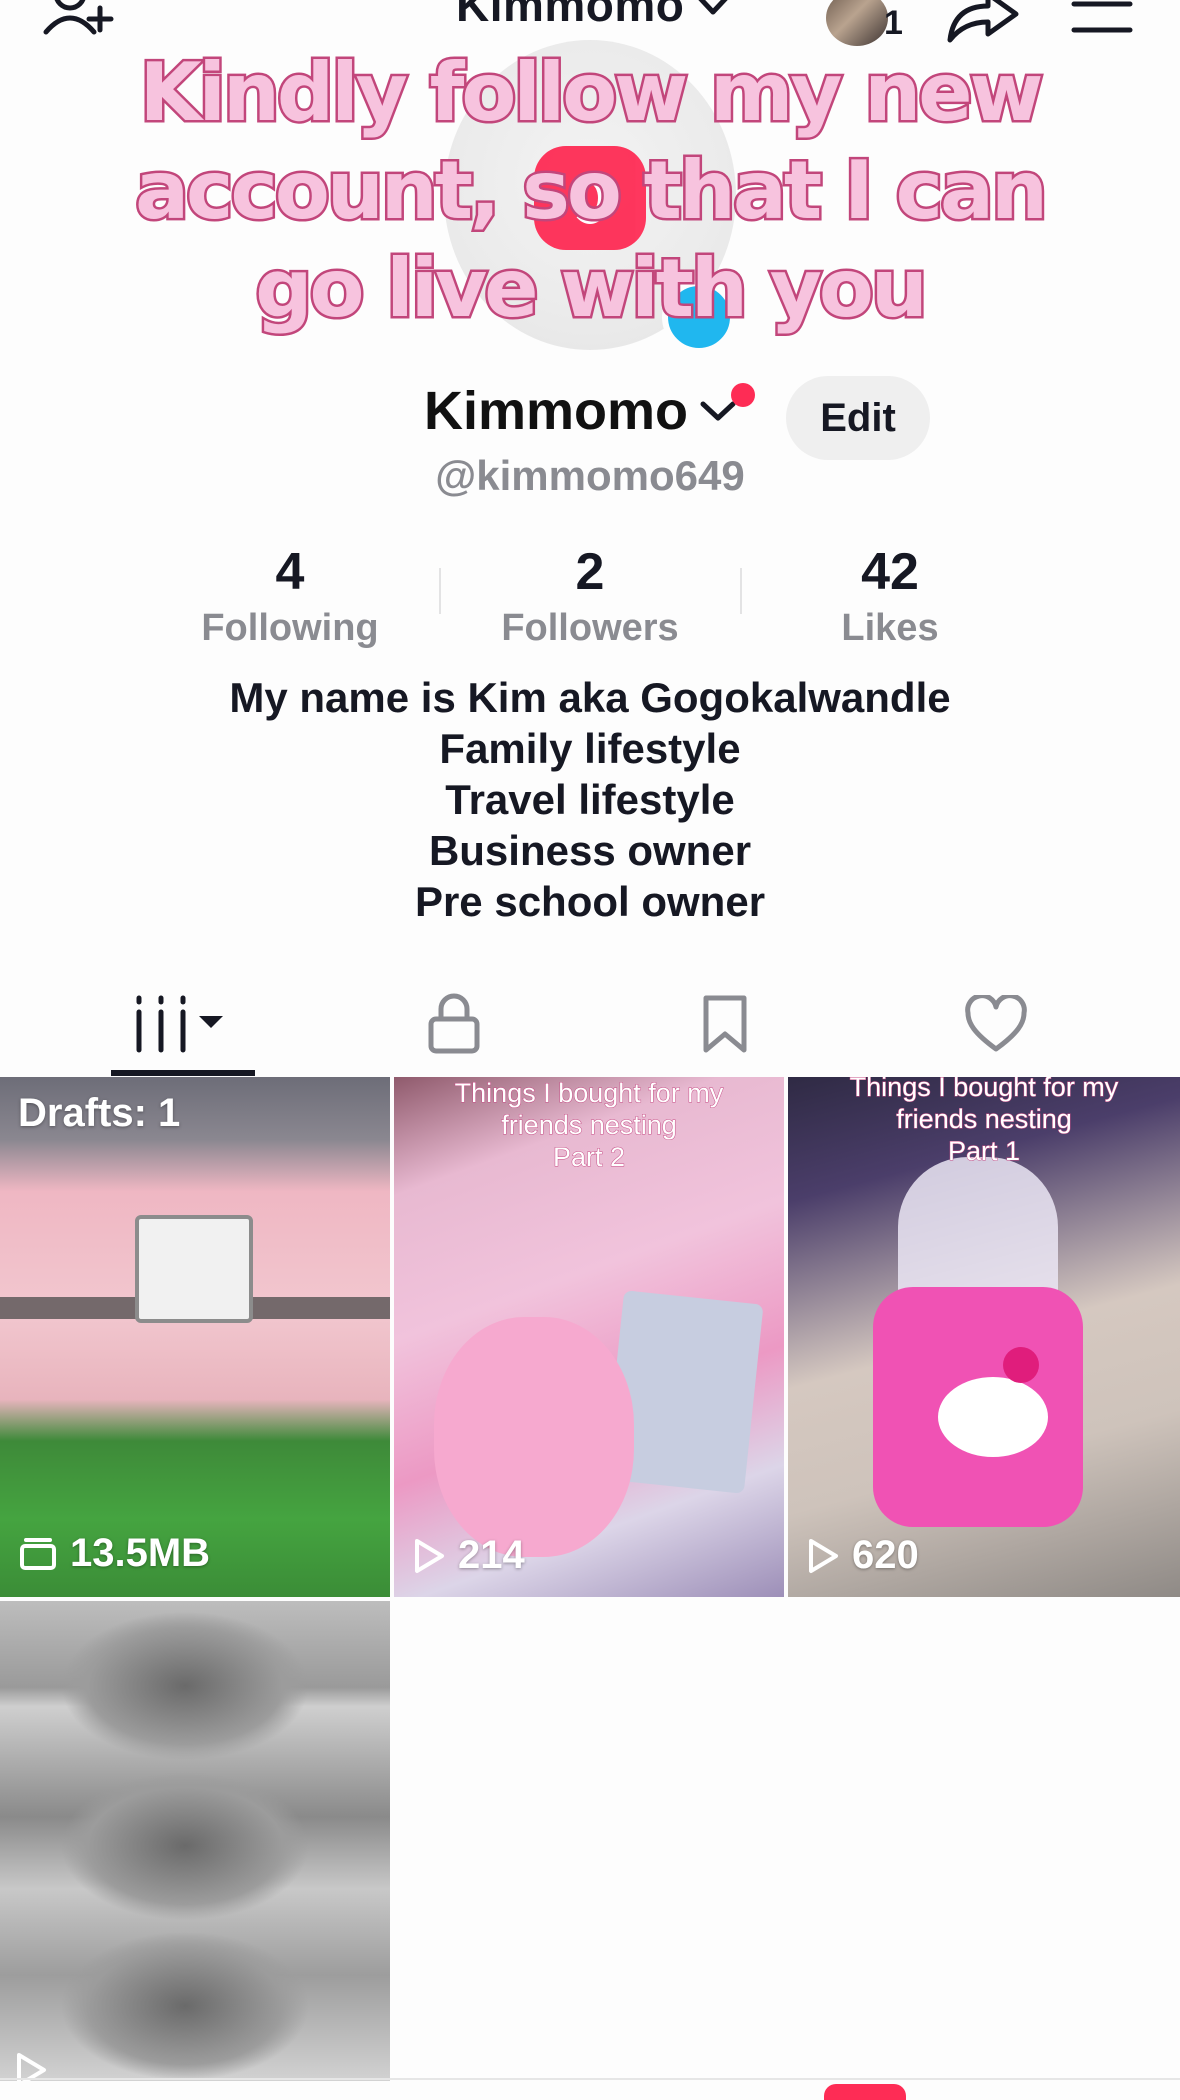 Image resolution: width=1180 pixels, height=2100 pixels. What do you see at coordinates (179, 1024) in the screenshot?
I see `videos-grid-icon` at bounding box center [179, 1024].